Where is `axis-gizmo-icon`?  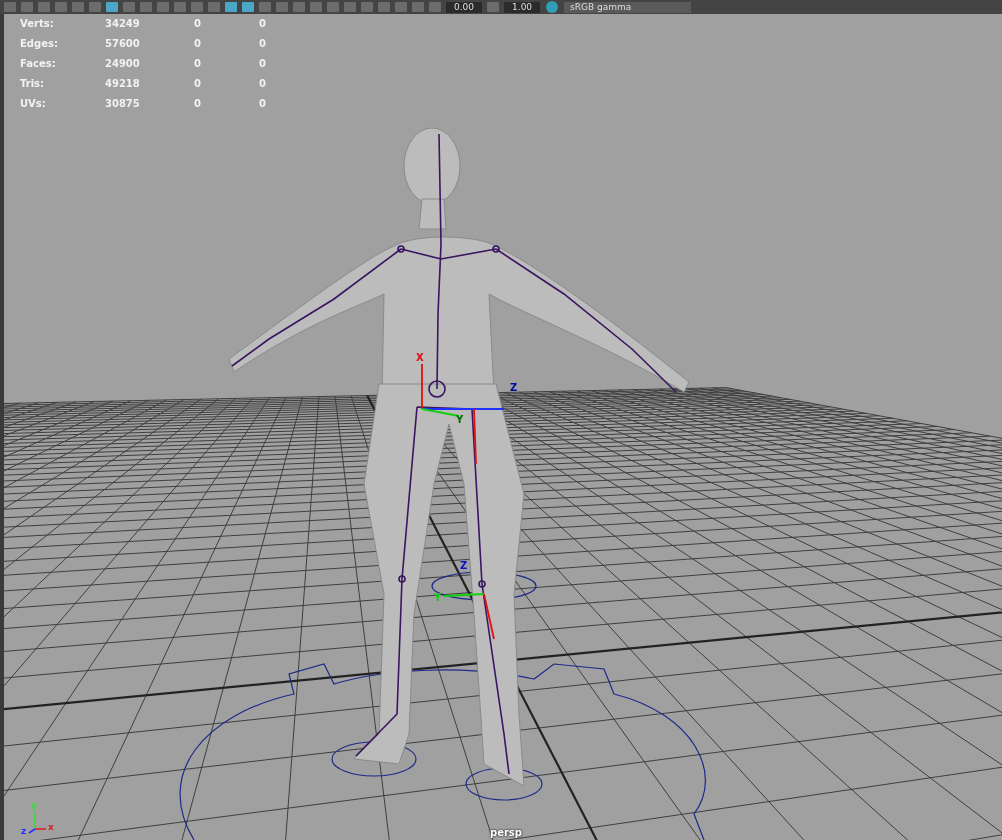
axis-gizmo-icon is located at coordinates (37, 822).